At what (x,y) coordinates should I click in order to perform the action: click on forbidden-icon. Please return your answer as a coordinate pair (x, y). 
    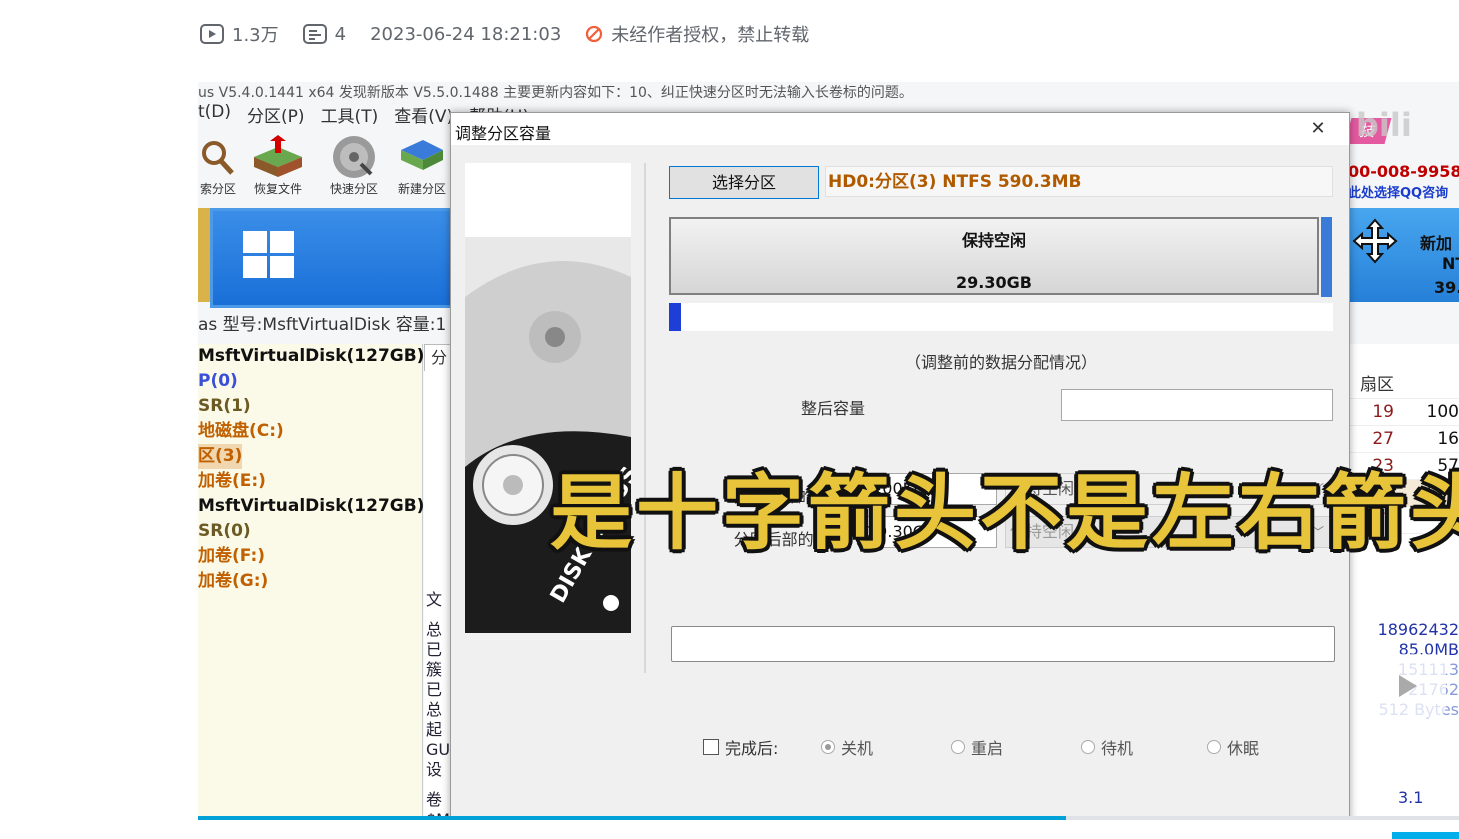
    Looking at the image, I should click on (594, 34).